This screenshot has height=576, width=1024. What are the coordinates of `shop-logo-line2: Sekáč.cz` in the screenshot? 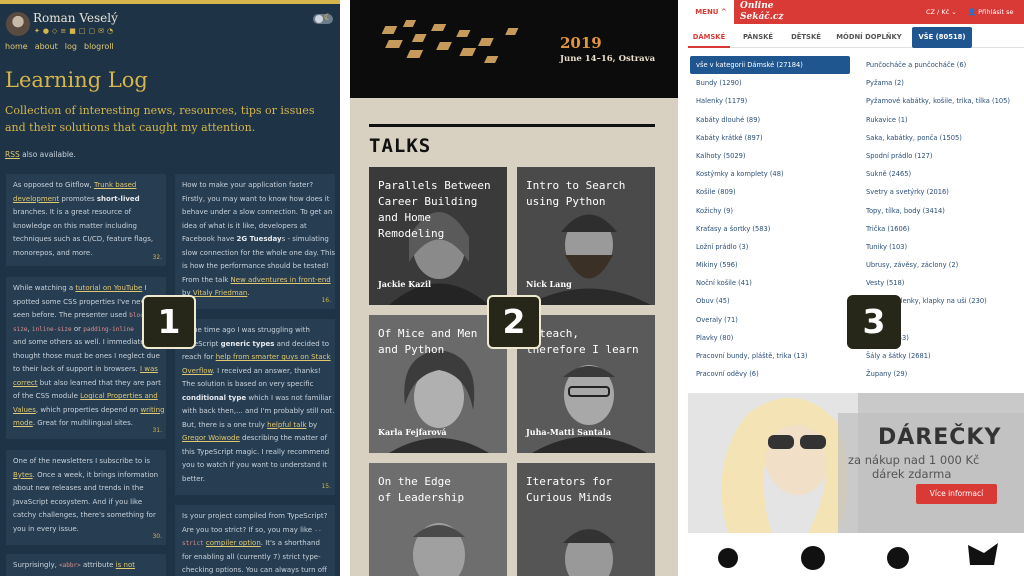 It's located at (762, 17).